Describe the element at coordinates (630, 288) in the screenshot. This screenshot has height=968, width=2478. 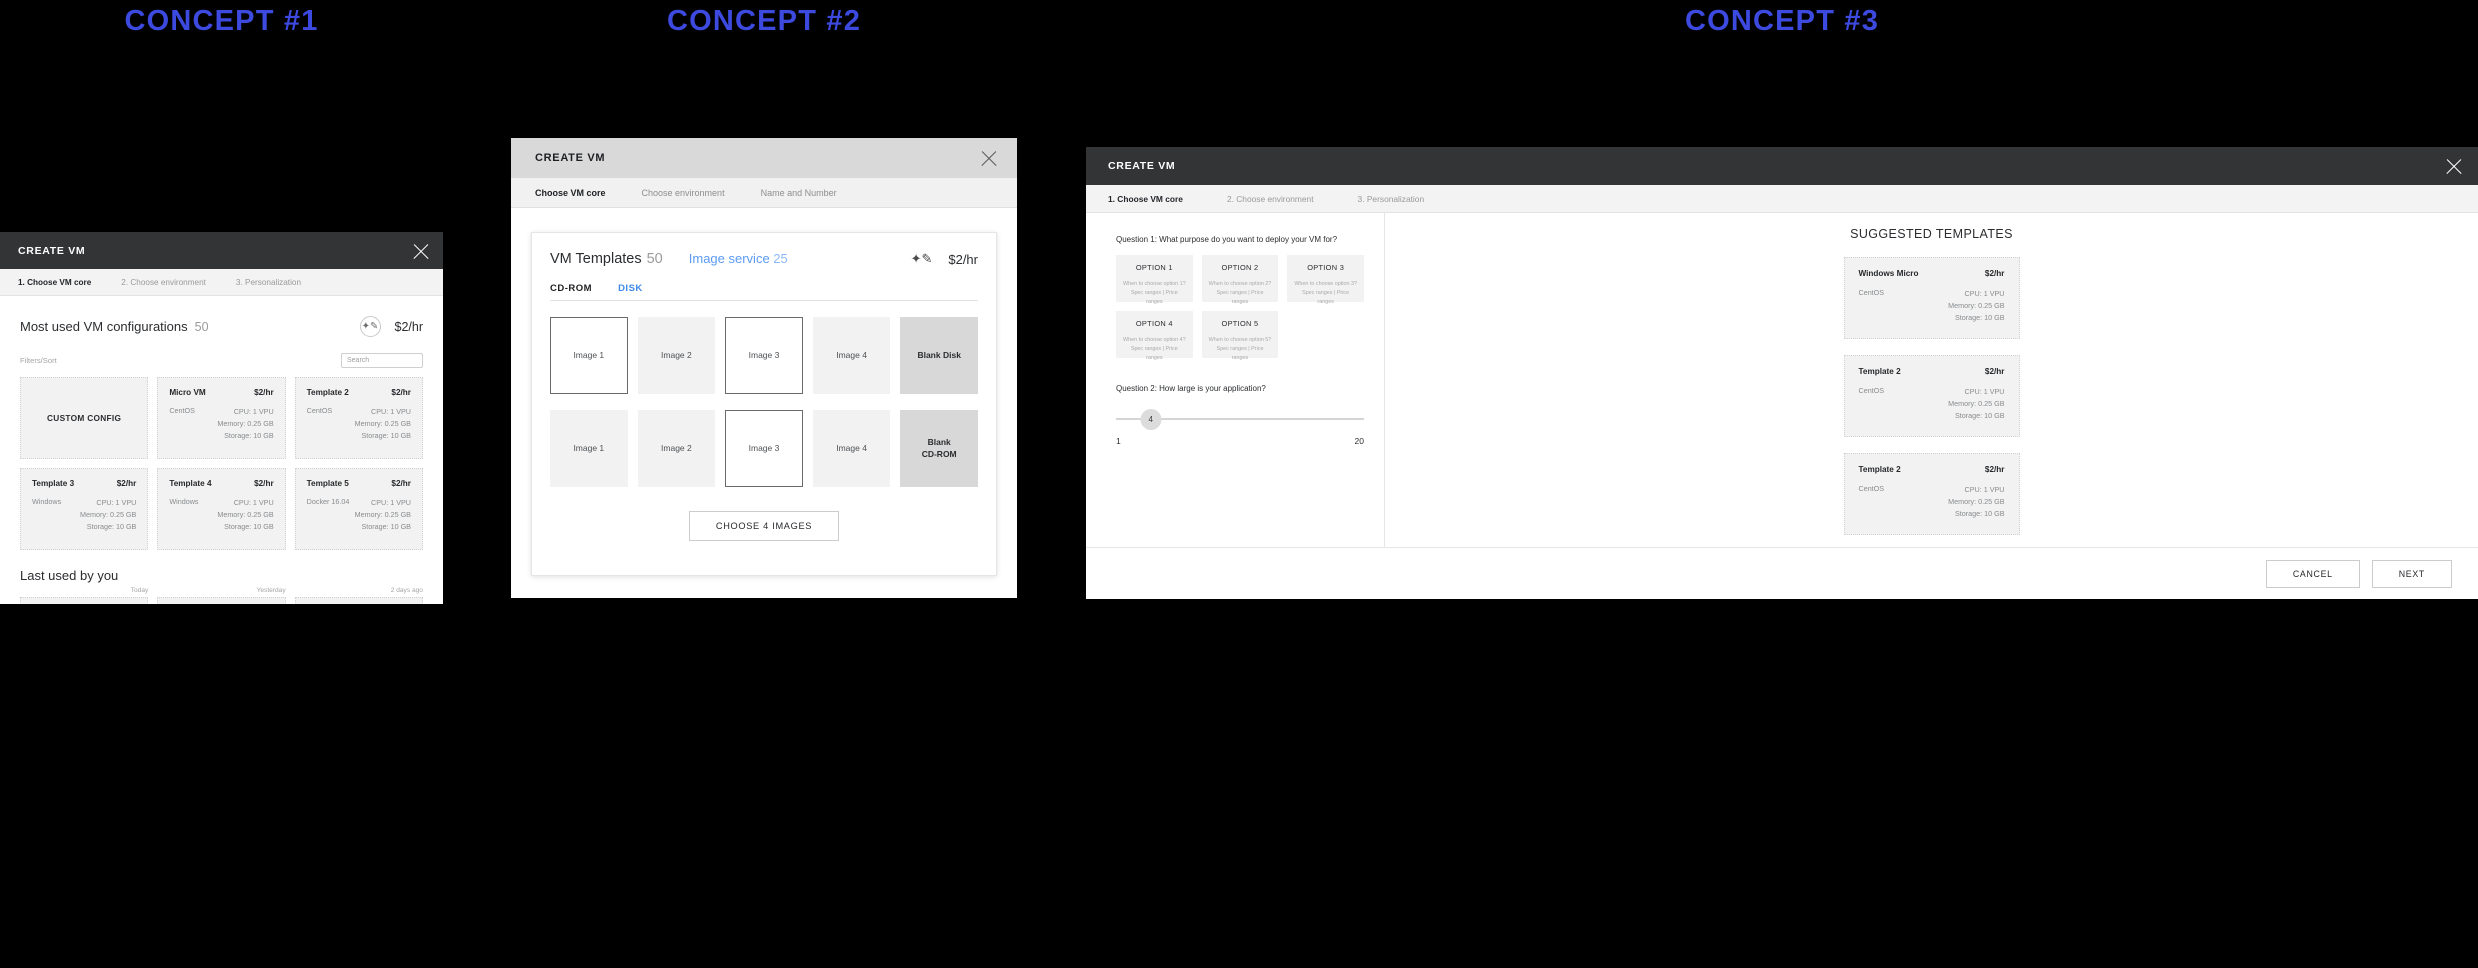
I see `tab-disk: DISK` at that location.